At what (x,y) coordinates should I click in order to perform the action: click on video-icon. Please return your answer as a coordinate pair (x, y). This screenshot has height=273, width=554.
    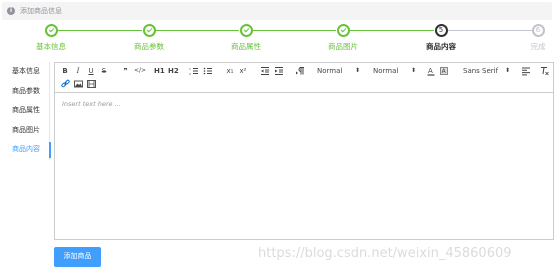
    Looking at the image, I should click on (91, 84).